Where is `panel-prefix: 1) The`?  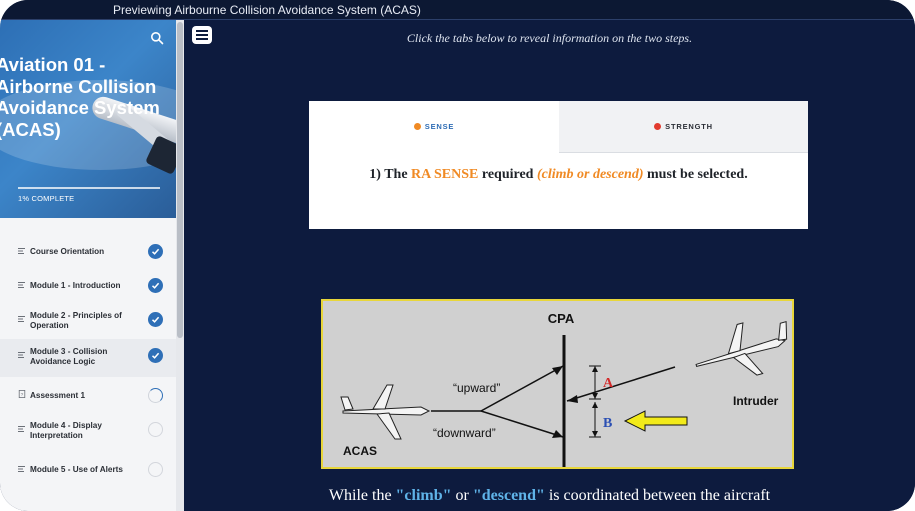 panel-prefix: 1) The is located at coordinates (390, 174).